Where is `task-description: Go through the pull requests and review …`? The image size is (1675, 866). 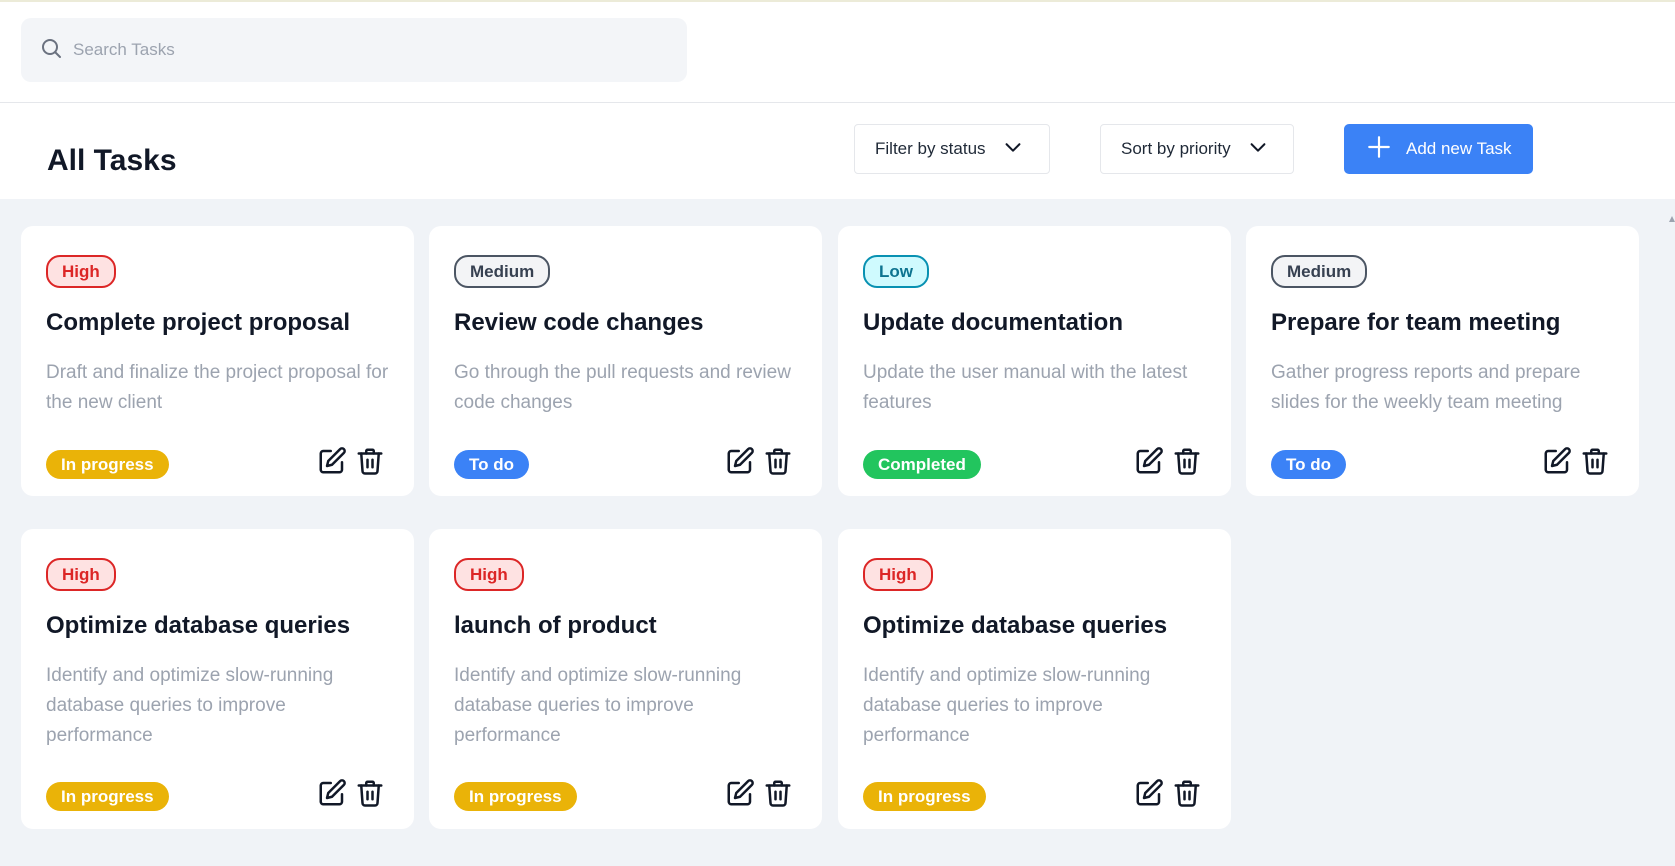
task-description: Go through the pull requests and review … is located at coordinates (622, 387).